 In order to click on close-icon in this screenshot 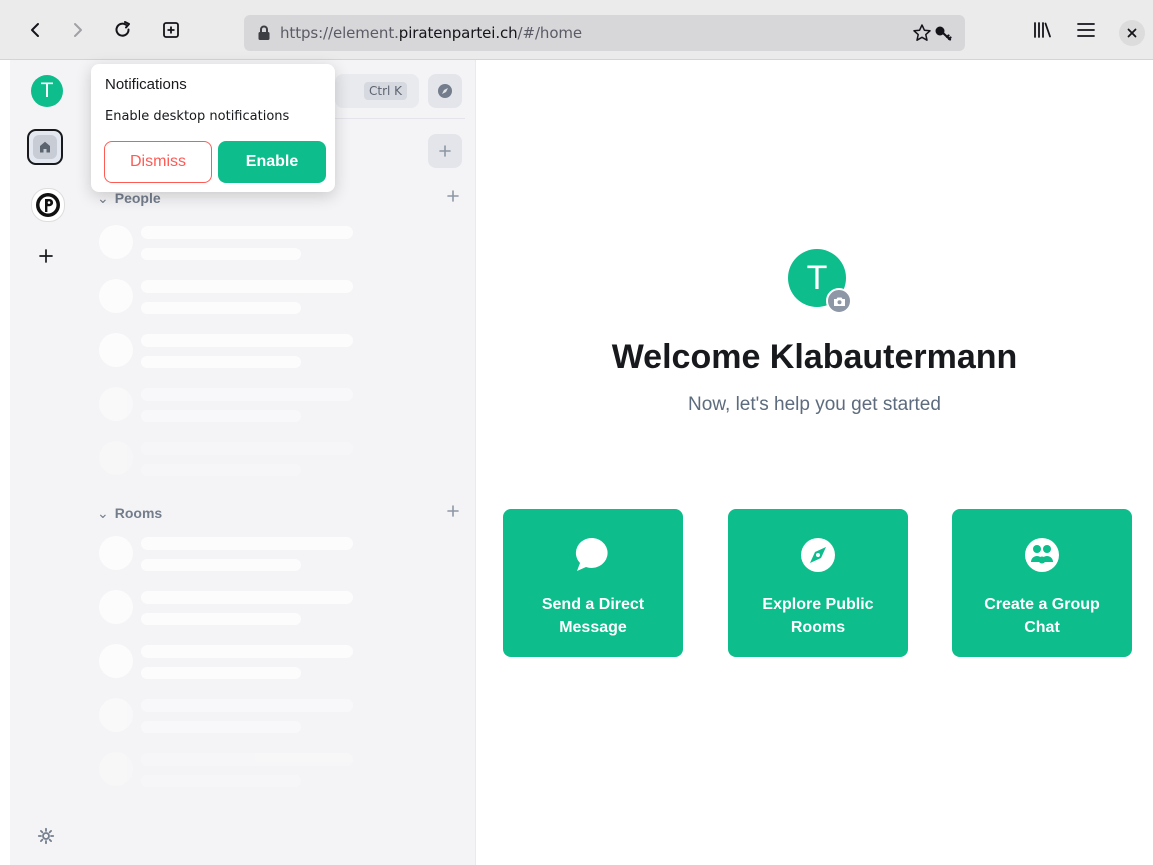, I will do `click(1132, 33)`.